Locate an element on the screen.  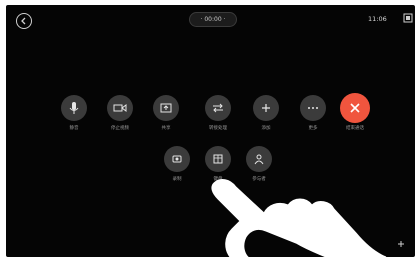
end-call-circle is located at coordinates (355, 108).